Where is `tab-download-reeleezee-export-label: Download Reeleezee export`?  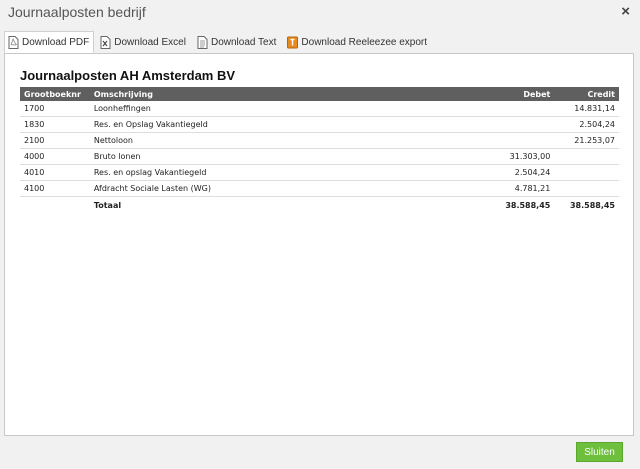
tab-download-reeleezee-export-label: Download Reeleezee export is located at coordinates (364, 42).